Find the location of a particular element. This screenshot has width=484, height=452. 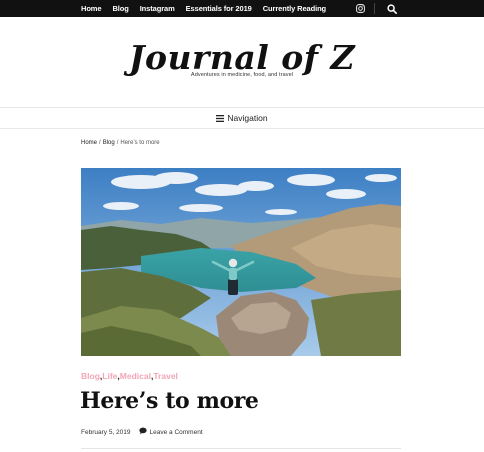

post-title: Here’s to more is located at coordinates (169, 401).